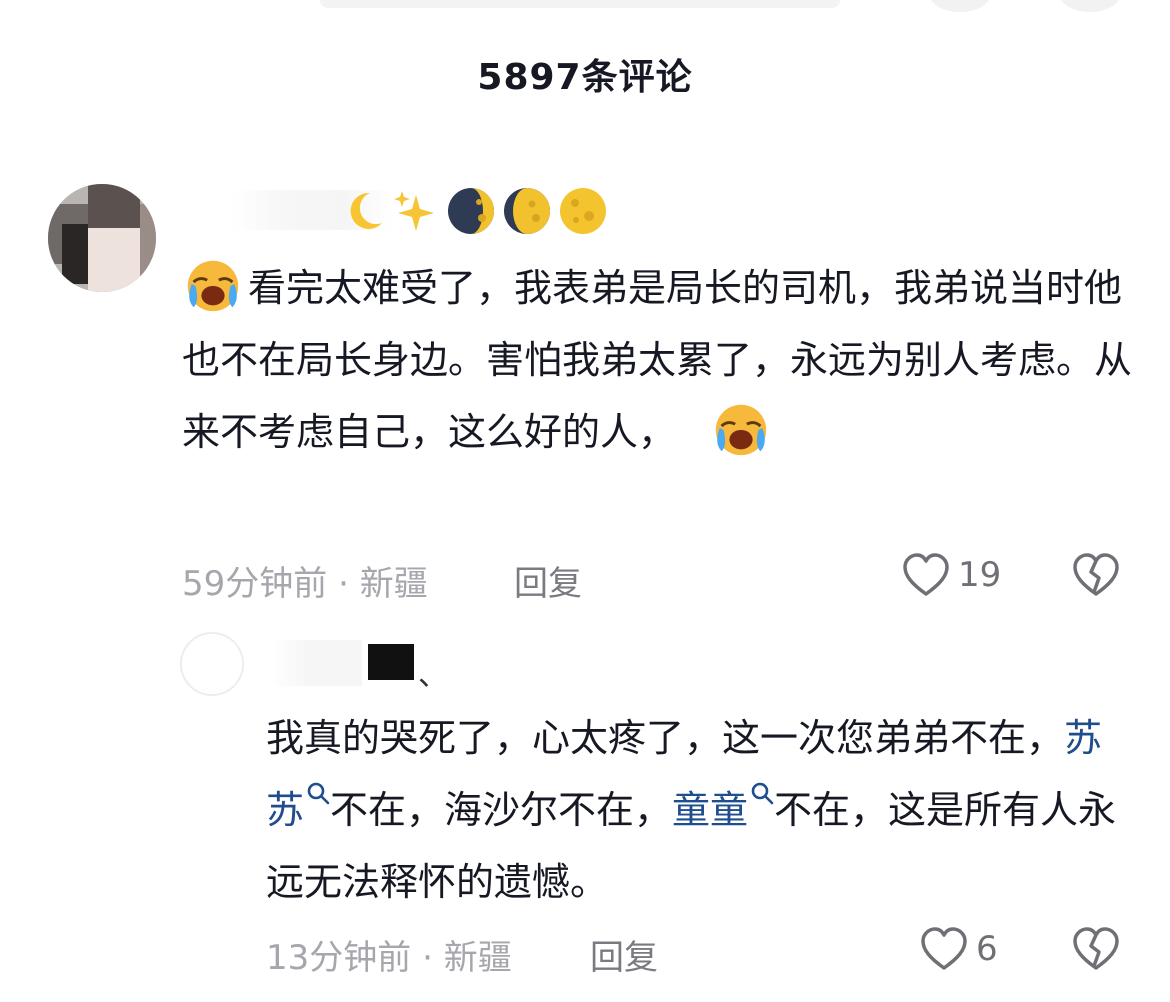 This screenshot has height=1002, width=1170. I want to click on comment-meta: 59分钟前 · 新疆, so click(305, 580).